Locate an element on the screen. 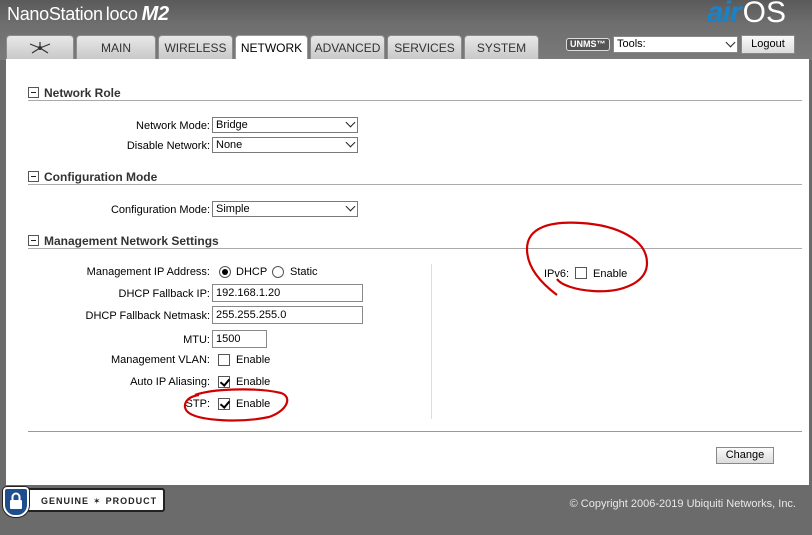 The image size is (812, 535). tab-ubnt is located at coordinates (40, 47).